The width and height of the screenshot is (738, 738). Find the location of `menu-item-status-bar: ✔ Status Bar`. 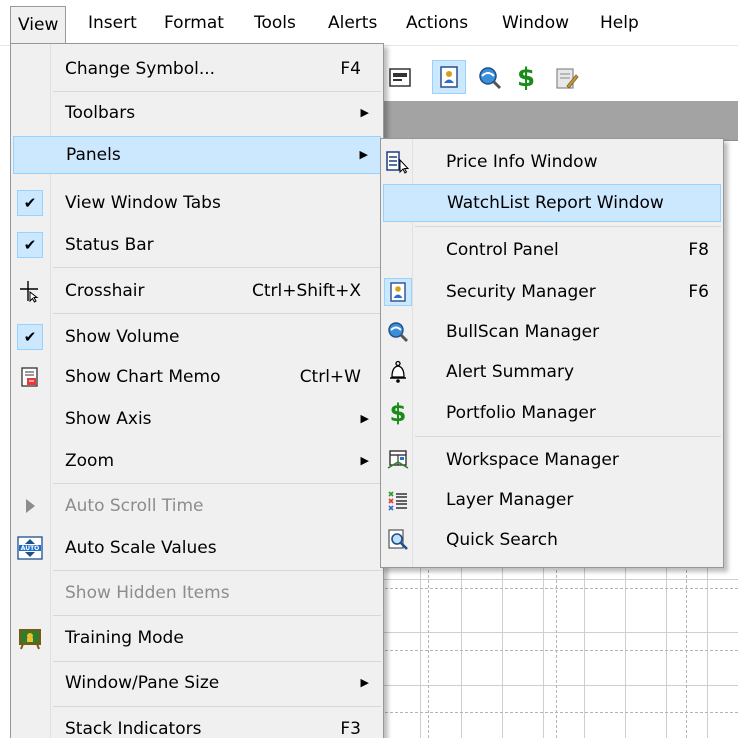

menu-item-status-bar: ✔ Status Bar is located at coordinates (197, 245).